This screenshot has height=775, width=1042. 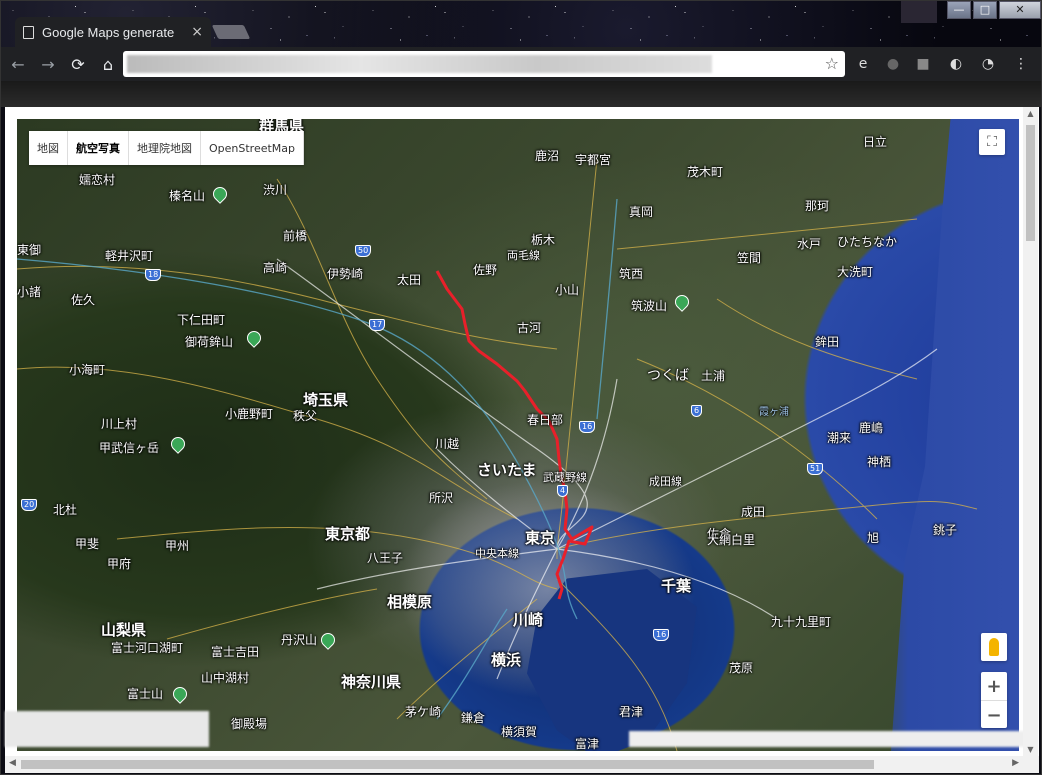 What do you see at coordinates (87, 544) in the screenshot?
I see `map-label: 甲斐` at bounding box center [87, 544].